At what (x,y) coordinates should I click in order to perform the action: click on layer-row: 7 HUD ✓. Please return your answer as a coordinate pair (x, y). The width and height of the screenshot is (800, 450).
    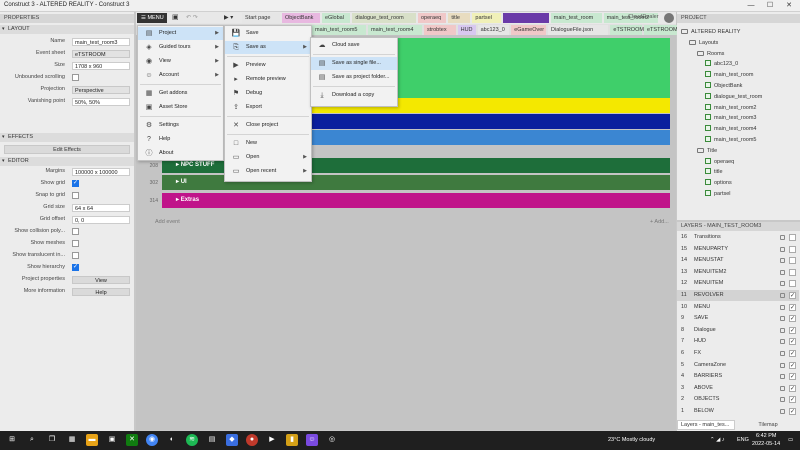
    Looking at the image, I should click on (738, 341).